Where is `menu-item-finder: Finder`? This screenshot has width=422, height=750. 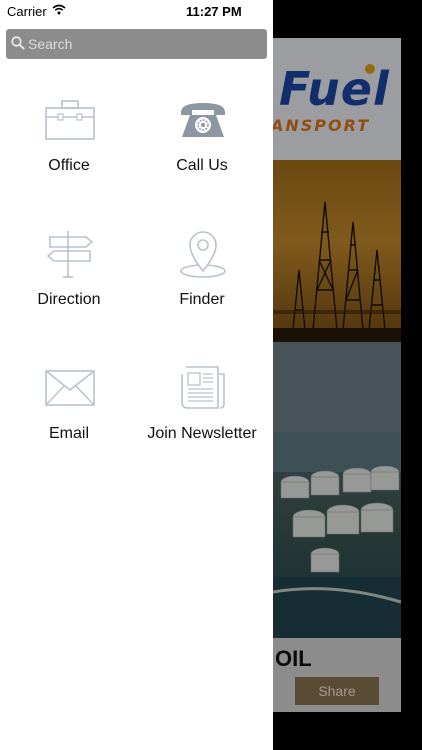
menu-item-finder: Finder is located at coordinates (202, 261).